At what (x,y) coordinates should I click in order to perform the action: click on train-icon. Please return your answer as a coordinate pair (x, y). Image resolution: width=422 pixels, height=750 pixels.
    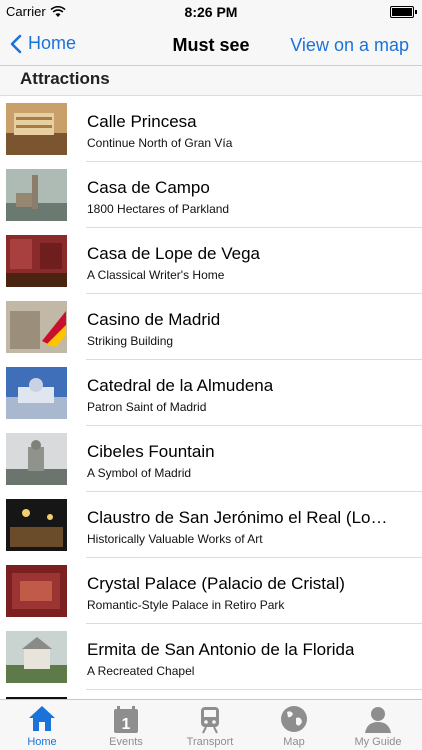
    Looking at the image, I should click on (210, 720).